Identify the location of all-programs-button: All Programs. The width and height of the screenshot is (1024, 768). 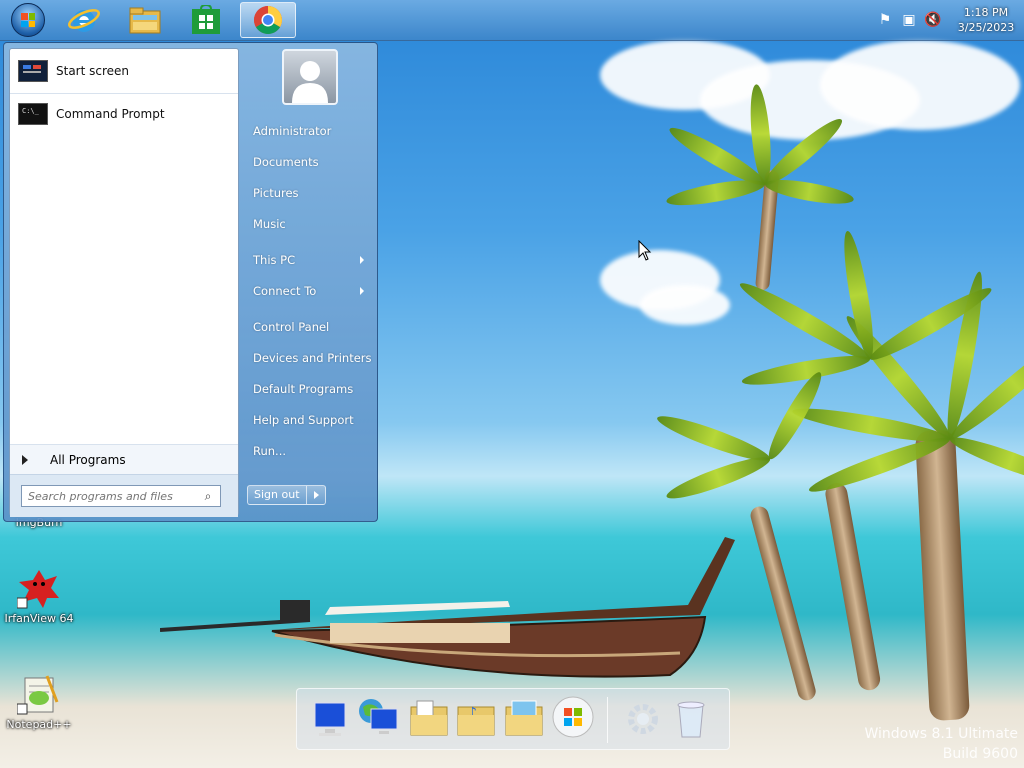
(124, 459).